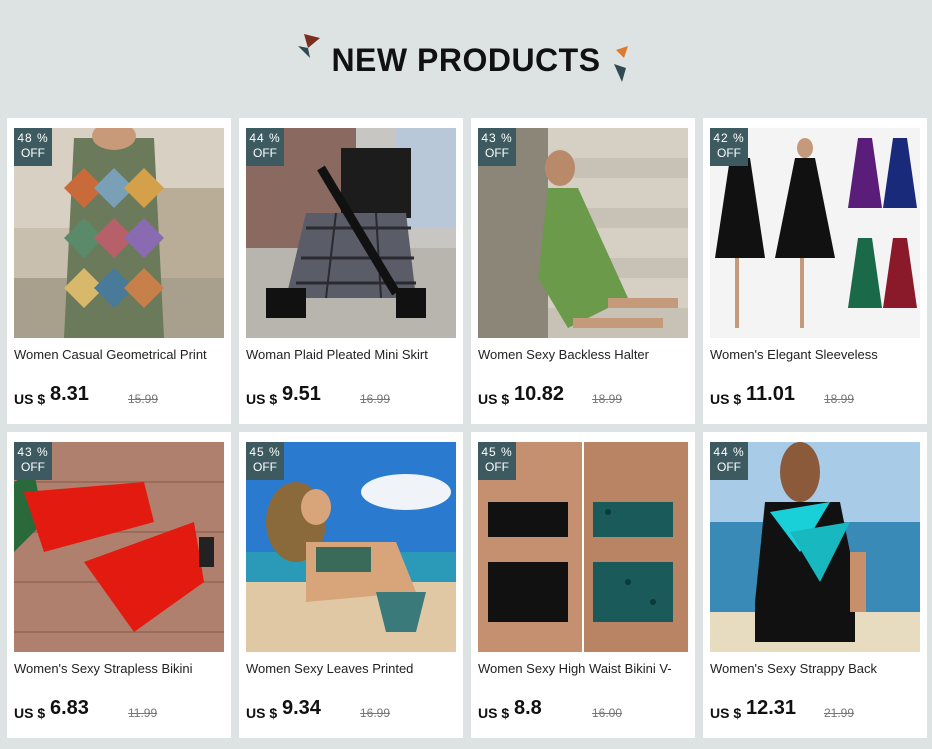 The height and width of the screenshot is (749, 932). I want to click on discount-badge: 42 % OFF, so click(729, 147).